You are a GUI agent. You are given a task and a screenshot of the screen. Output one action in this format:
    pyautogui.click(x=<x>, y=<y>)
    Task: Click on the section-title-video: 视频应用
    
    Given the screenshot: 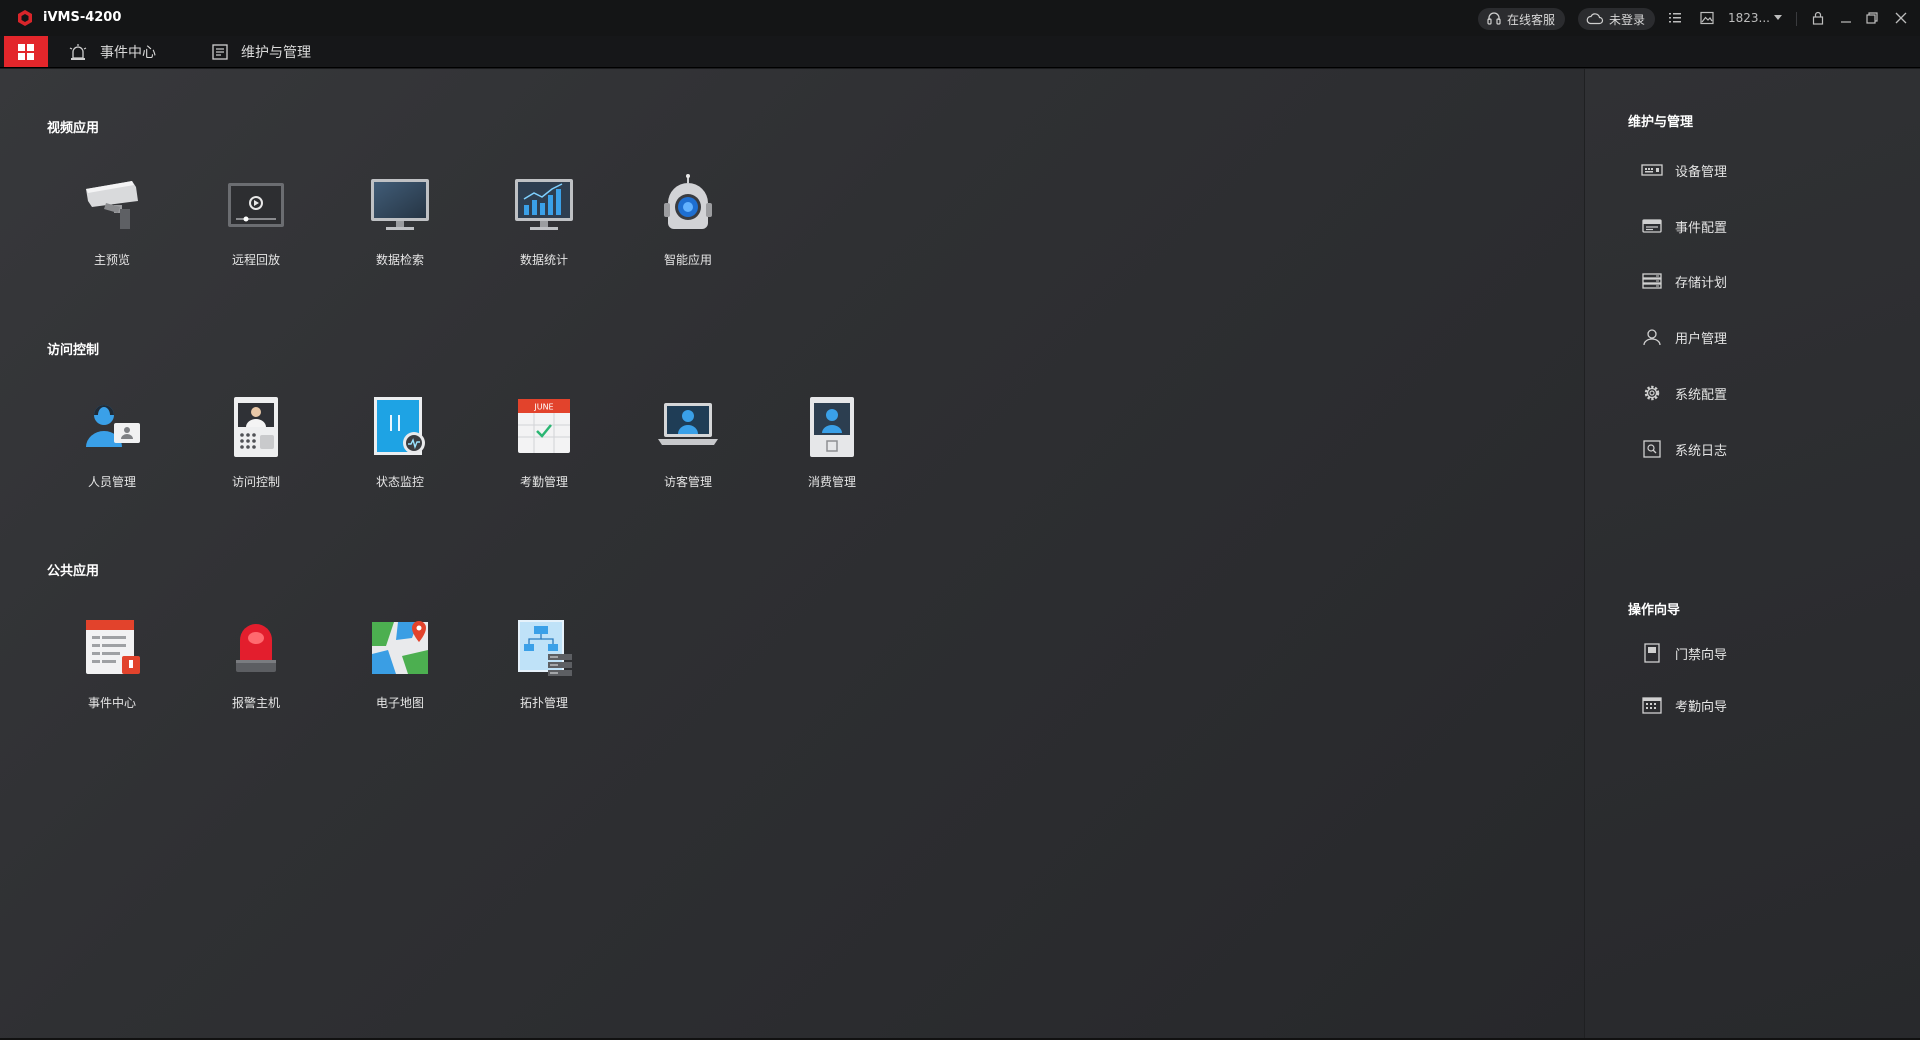 What is the action you would take?
    pyautogui.click(x=73, y=128)
    